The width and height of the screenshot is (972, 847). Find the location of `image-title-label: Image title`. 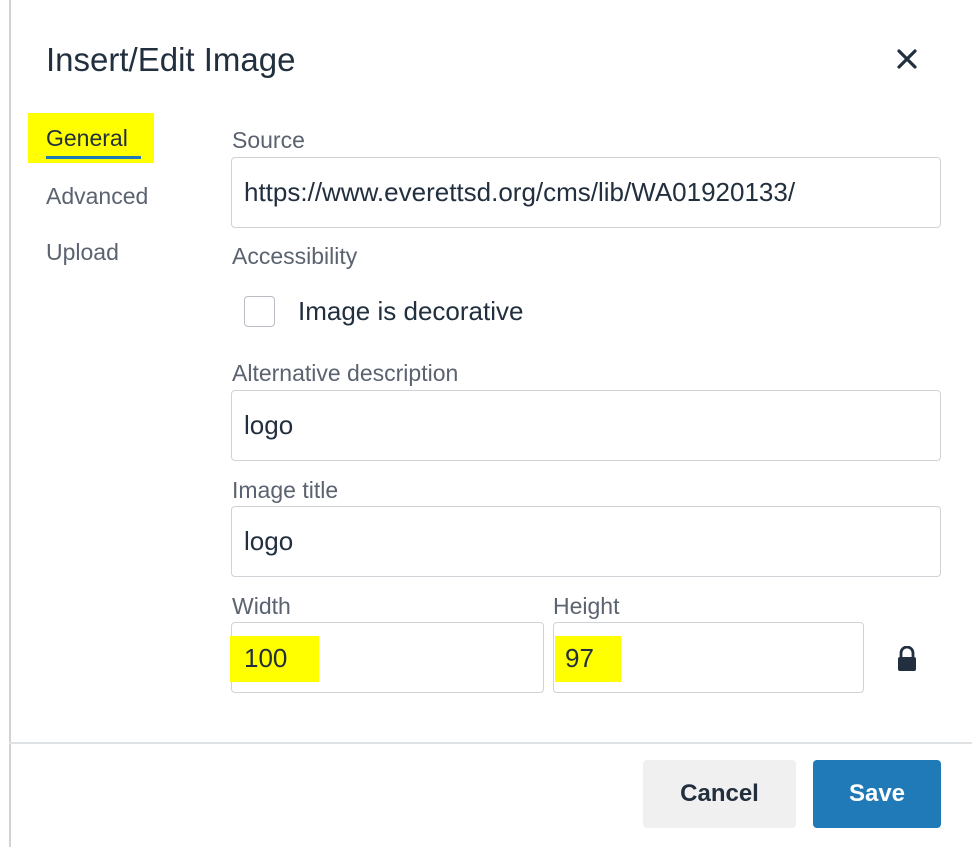

image-title-label: Image title is located at coordinates (285, 490).